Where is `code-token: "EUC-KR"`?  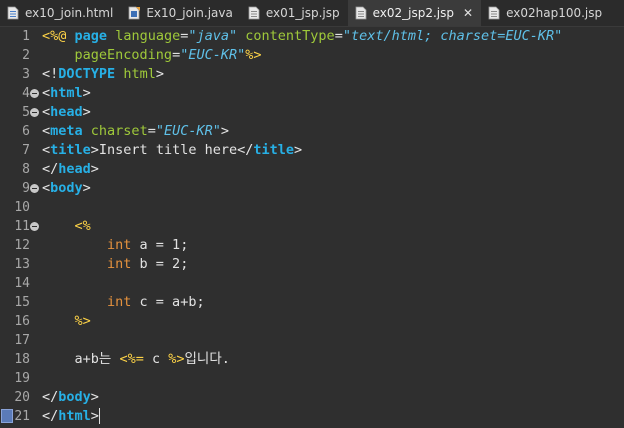
code-token: "EUC-KR" is located at coordinates (213, 55).